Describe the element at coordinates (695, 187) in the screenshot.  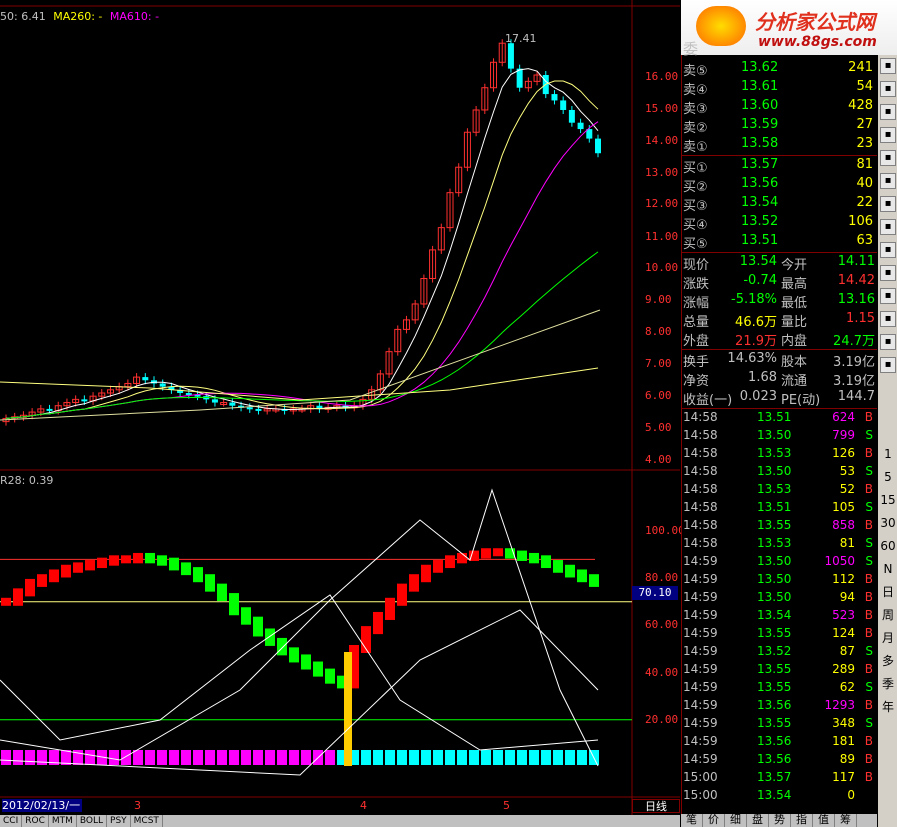
I see `bid-level: 买②` at that location.